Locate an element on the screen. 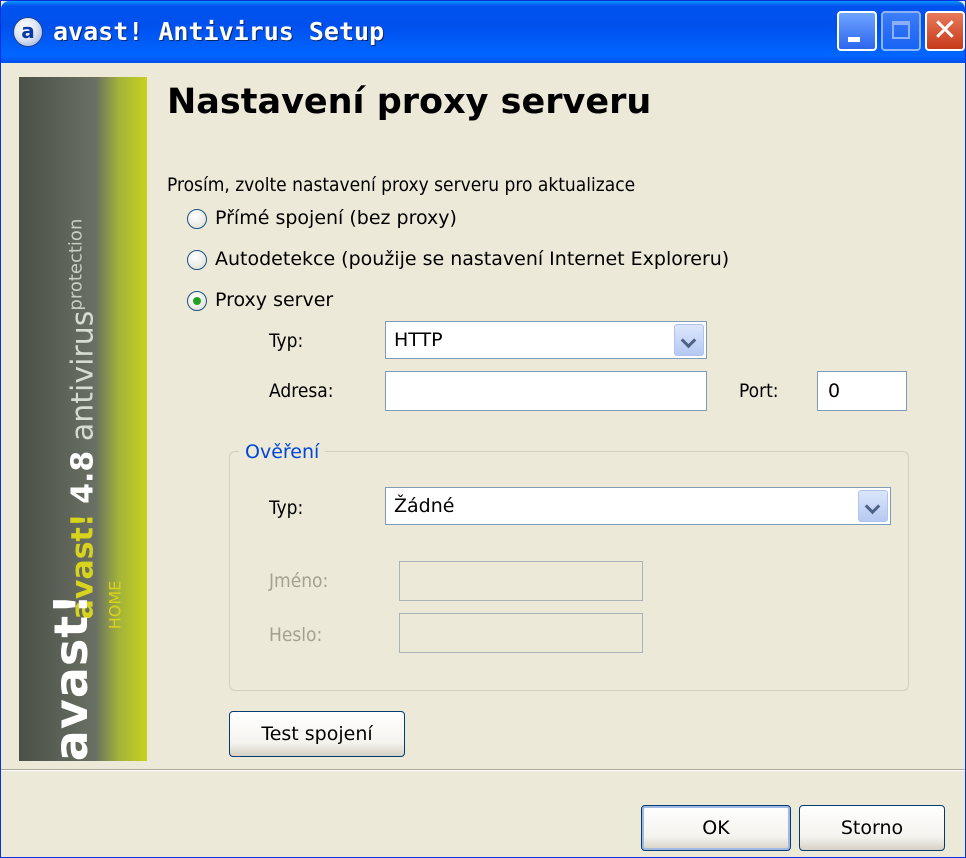 The image size is (966, 858). proxy-type-value: HTTP is located at coordinates (418, 340).